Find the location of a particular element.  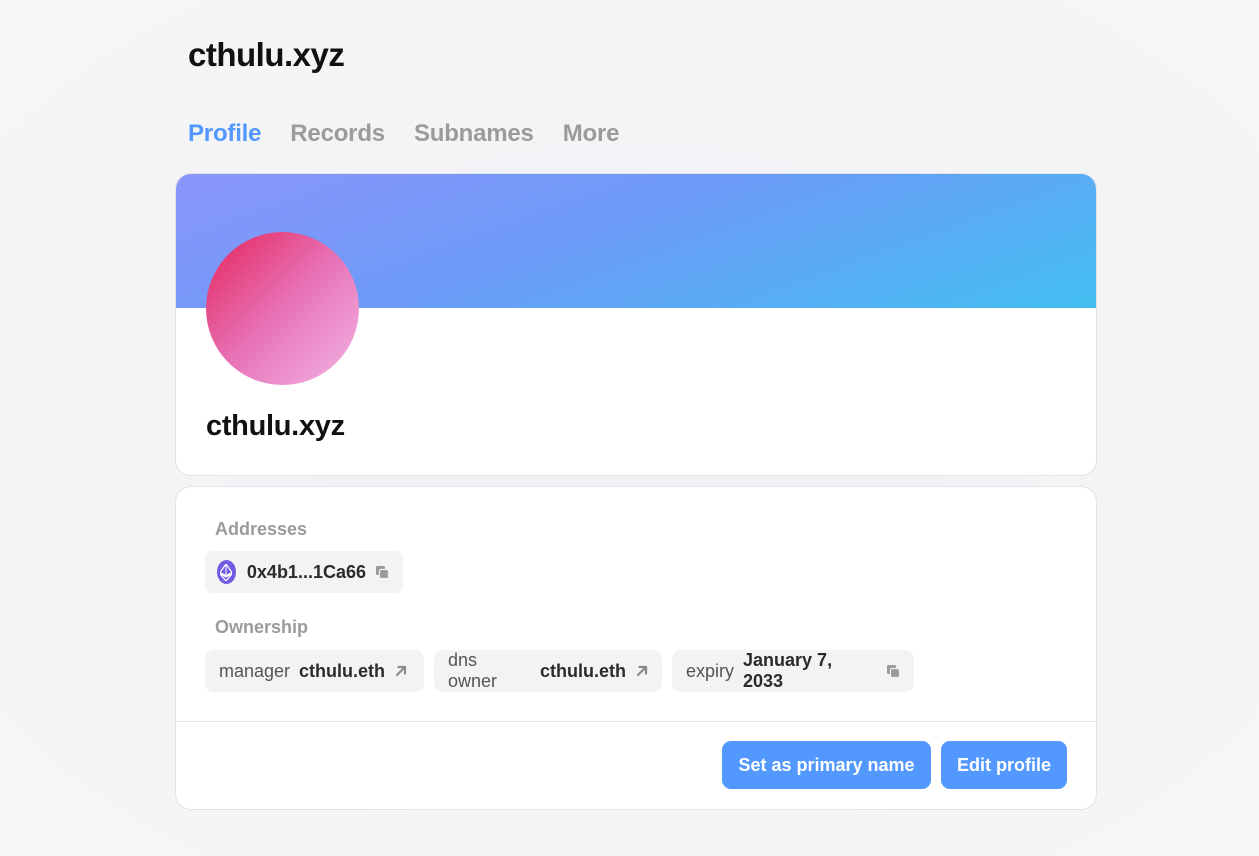

address-pill: 0x4b1...1Ca66 is located at coordinates (304, 572).